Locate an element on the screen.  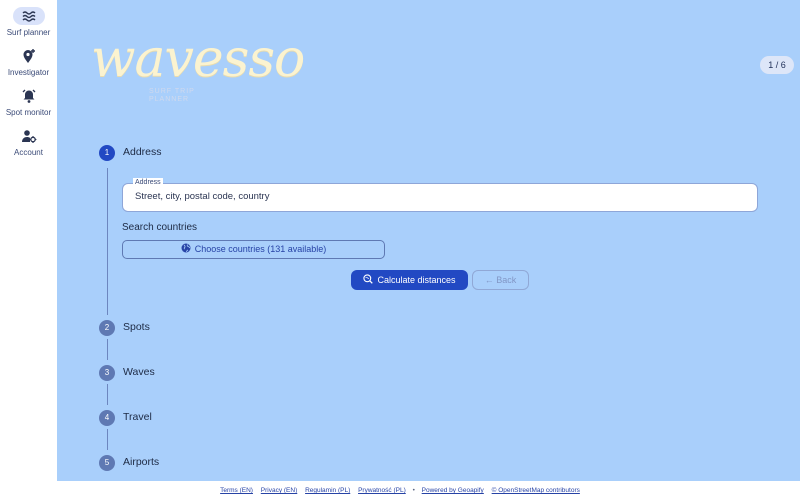
step-number: 3 is located at coordinates (107, 373).